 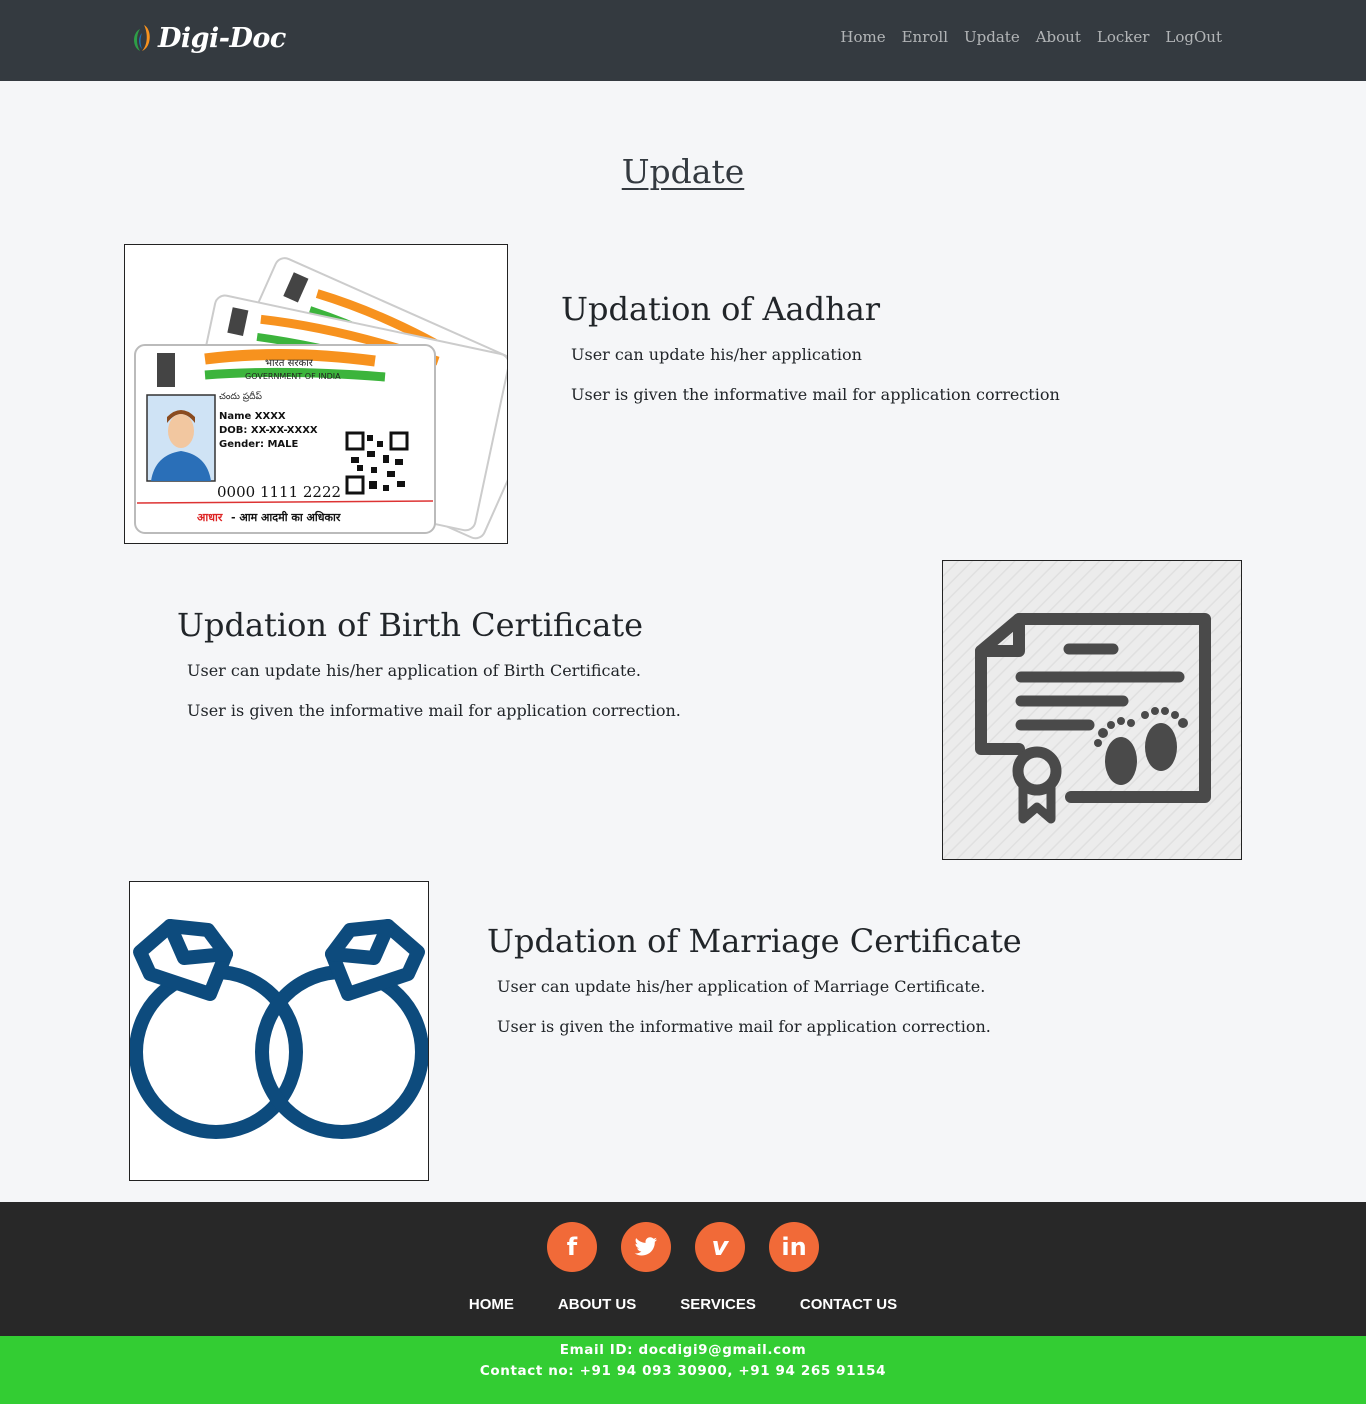 What do you see at coordinates (754, 941) in the screenshot?
I see `marriage-certificate-title: Updation of Marriage Certificate` at bounding box center [754, 941].